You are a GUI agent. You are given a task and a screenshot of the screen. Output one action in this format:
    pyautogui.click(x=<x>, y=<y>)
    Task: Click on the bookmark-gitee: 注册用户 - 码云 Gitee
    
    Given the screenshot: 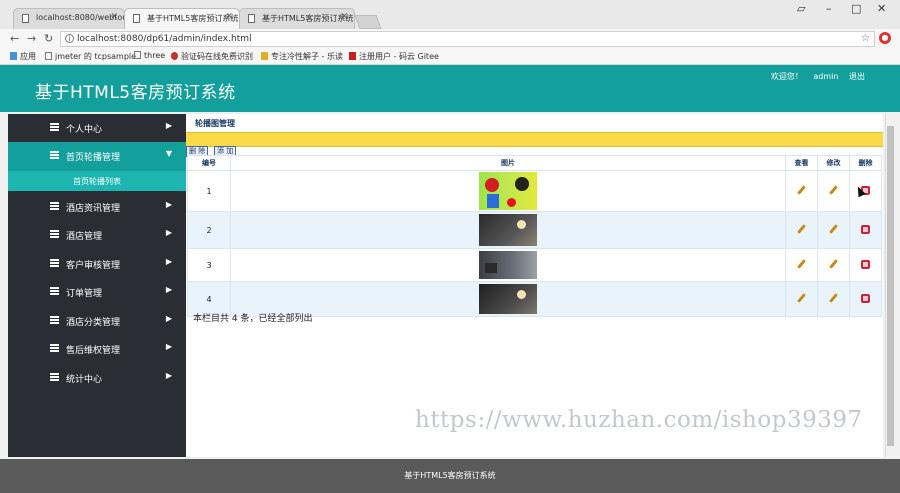 What is the action you would take?
    pyautogui.click(x=394, y=56)
    